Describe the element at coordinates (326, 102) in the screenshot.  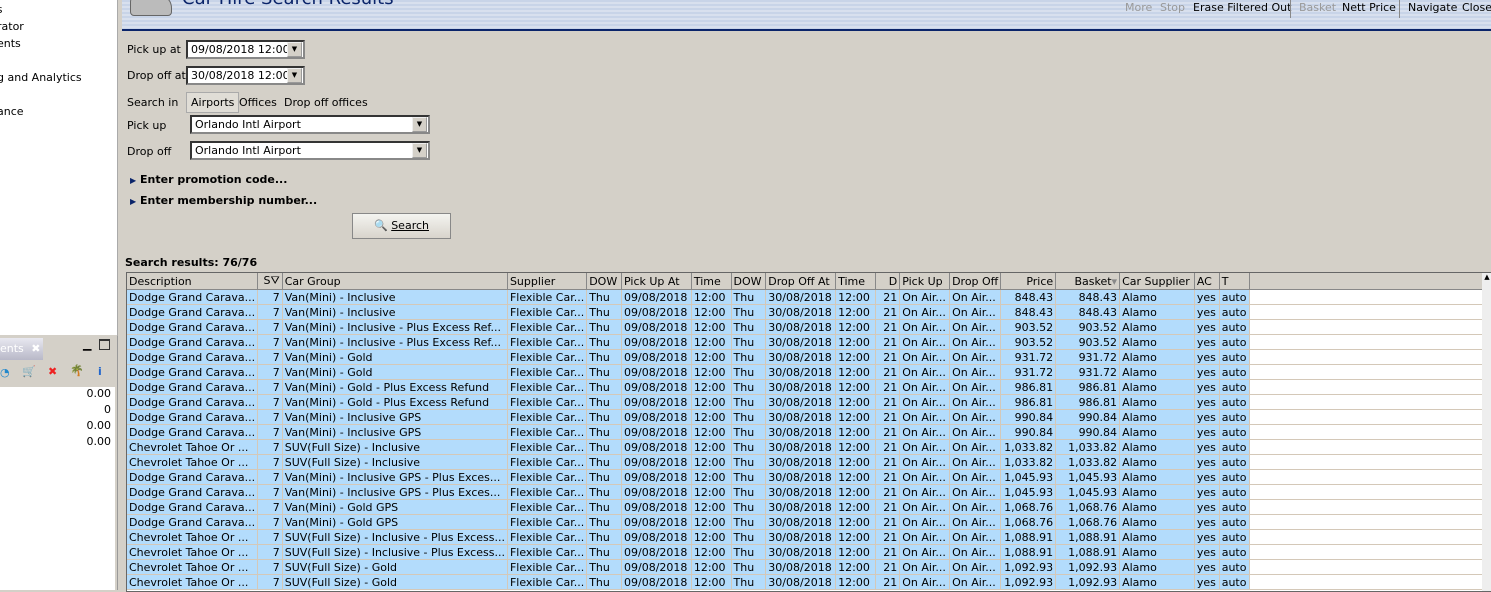
I see `search-in-drop-off-offices-toggle: Drop off offices` at that location.